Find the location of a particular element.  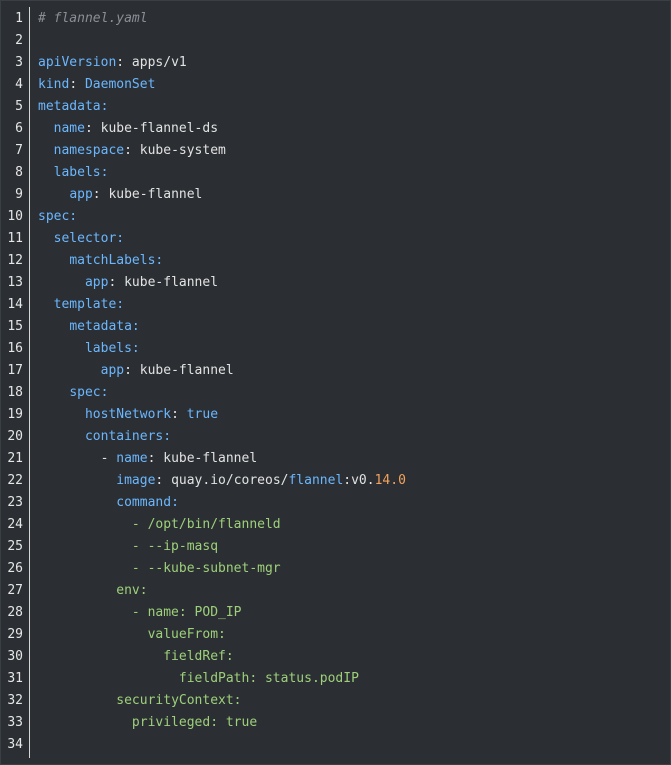

line-code: metadata: is located at coordinates (65, 107).